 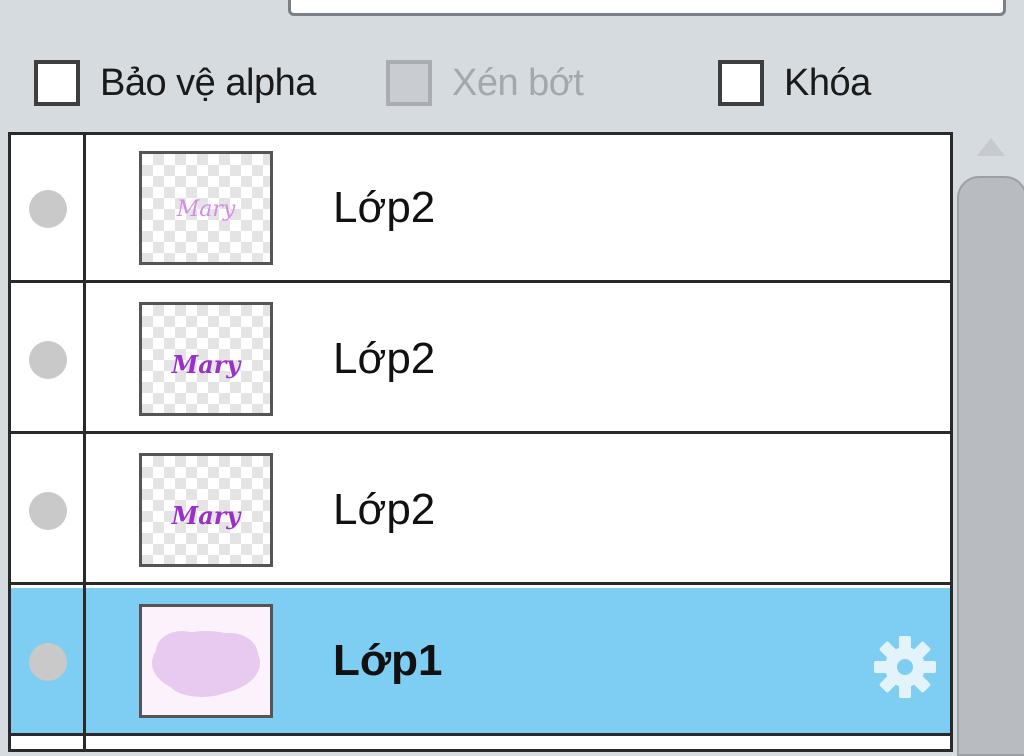 I want to click on visibility-column-divider, so click(x=84, y=442).